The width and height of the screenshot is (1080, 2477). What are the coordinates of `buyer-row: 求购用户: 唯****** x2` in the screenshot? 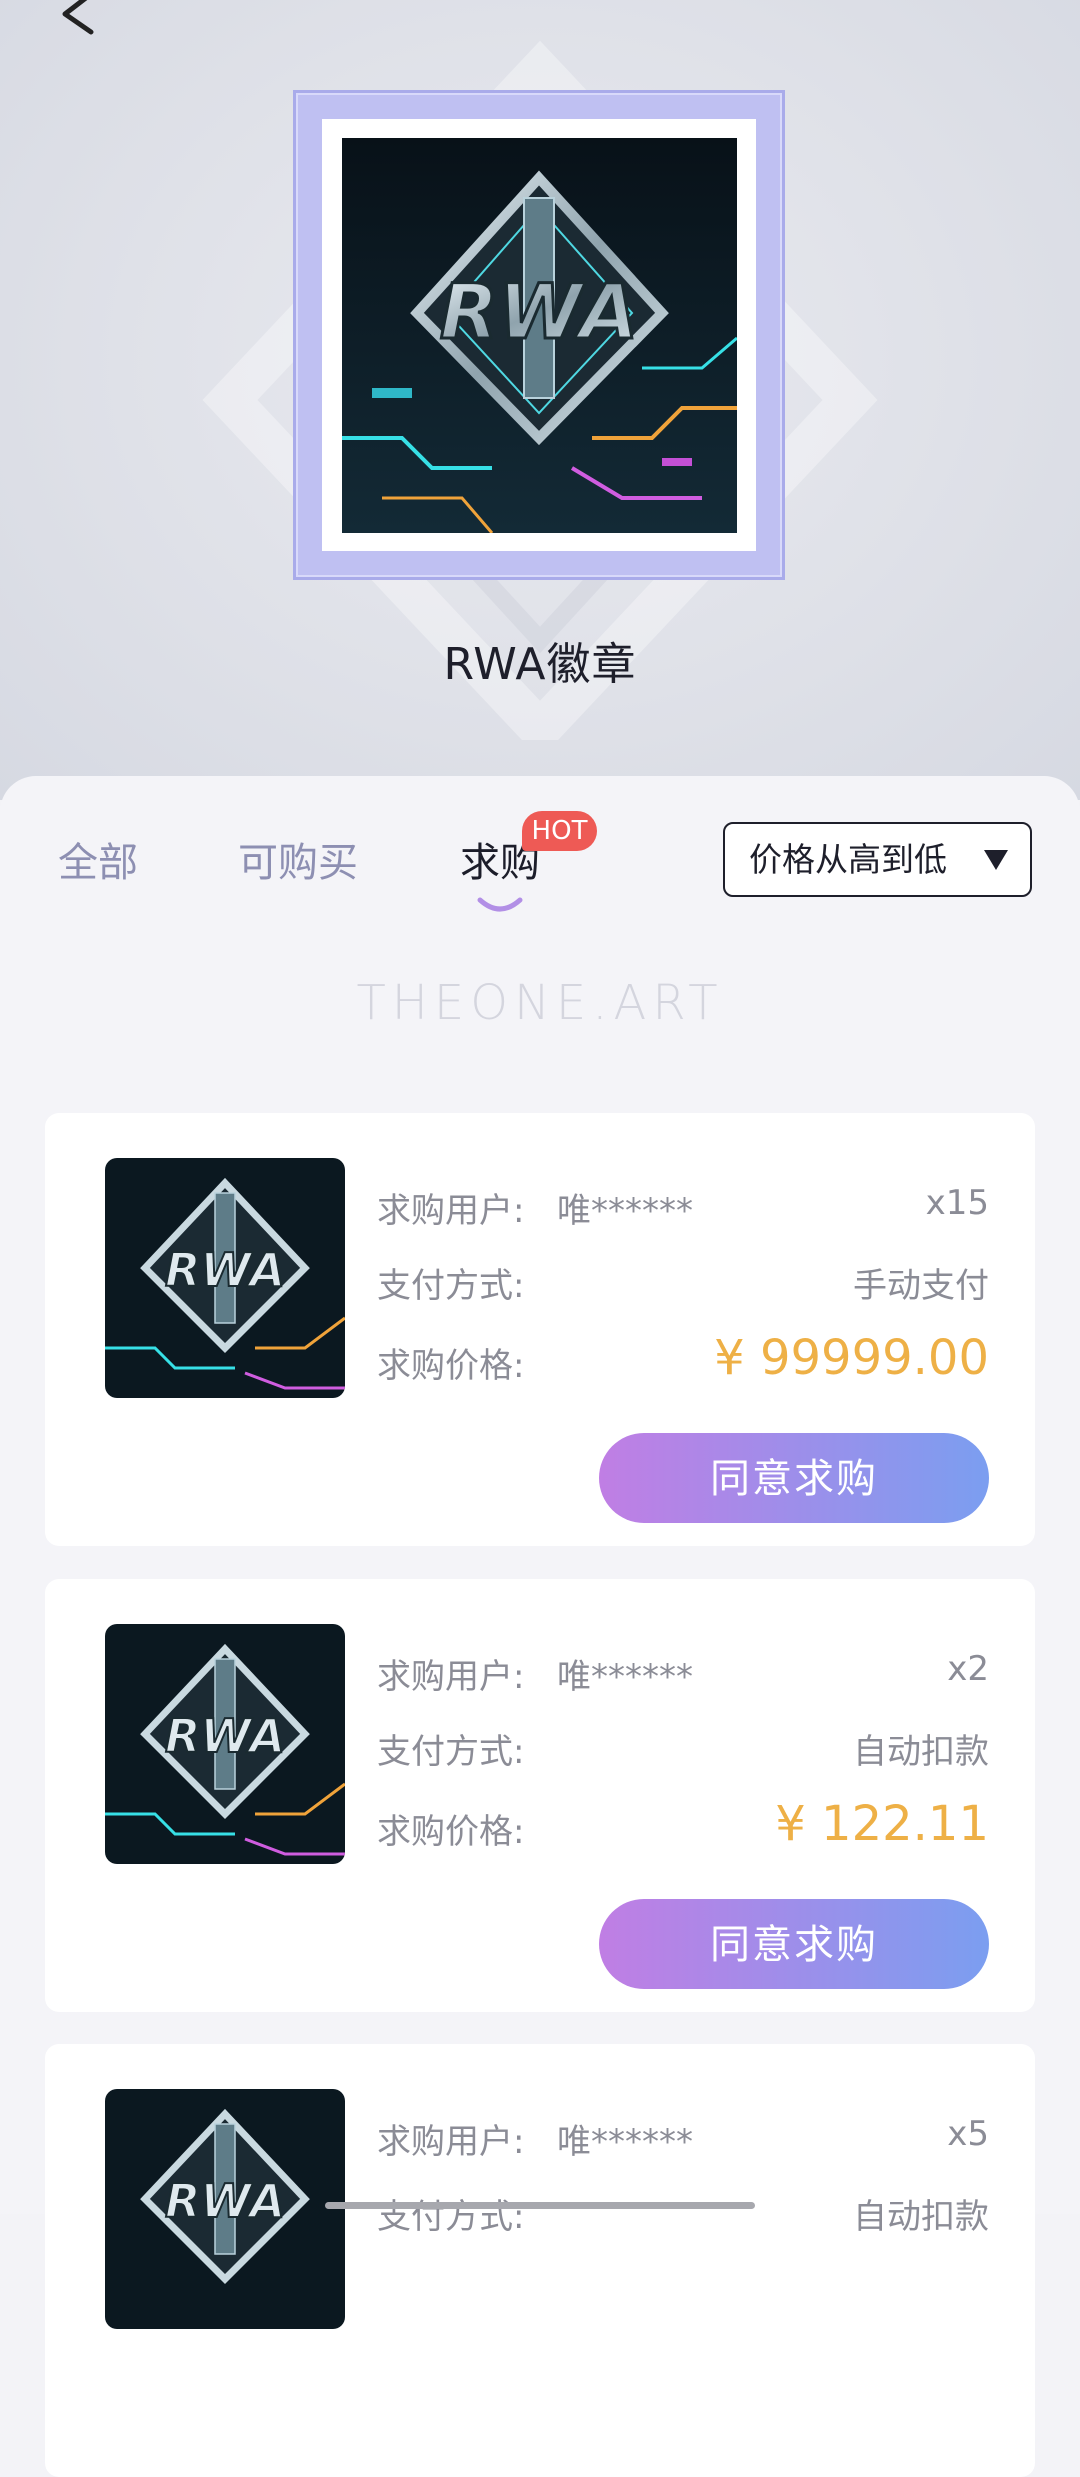 It's located at (683, 1674).